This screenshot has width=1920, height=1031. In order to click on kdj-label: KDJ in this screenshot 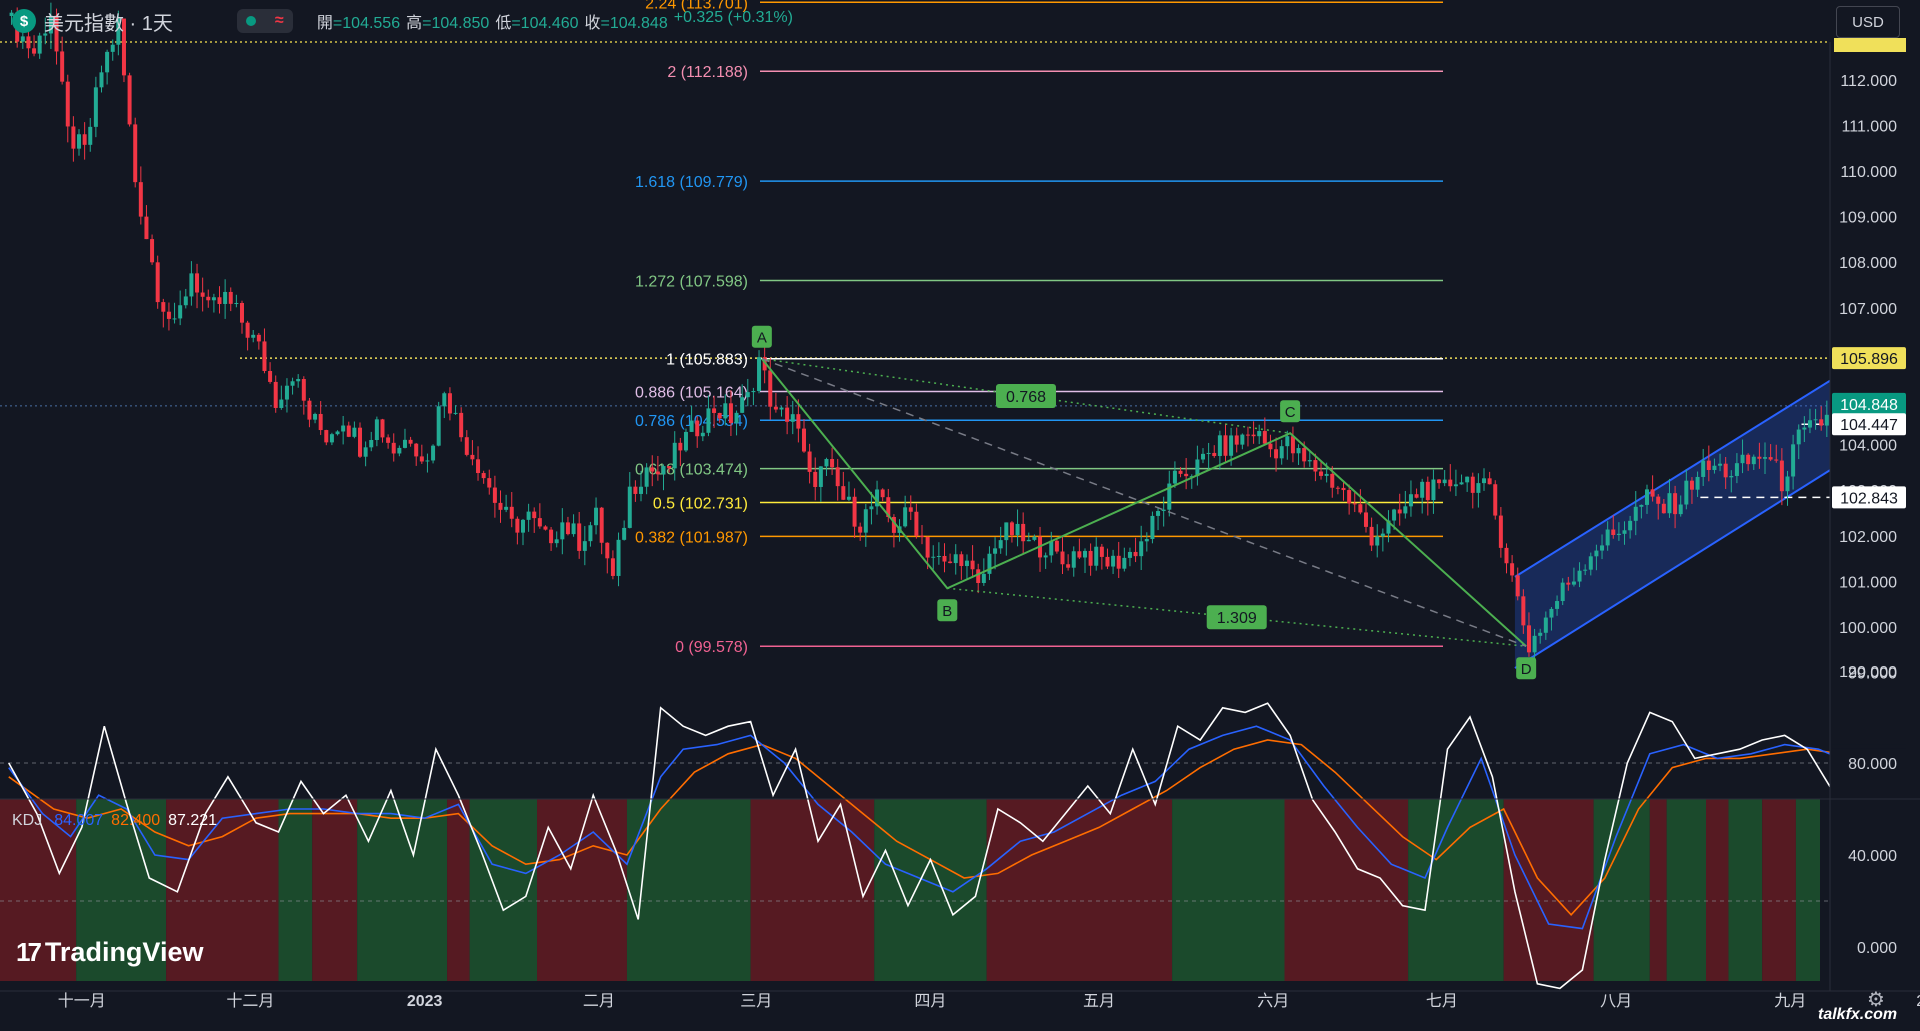, I will do `click(27, 820)`.